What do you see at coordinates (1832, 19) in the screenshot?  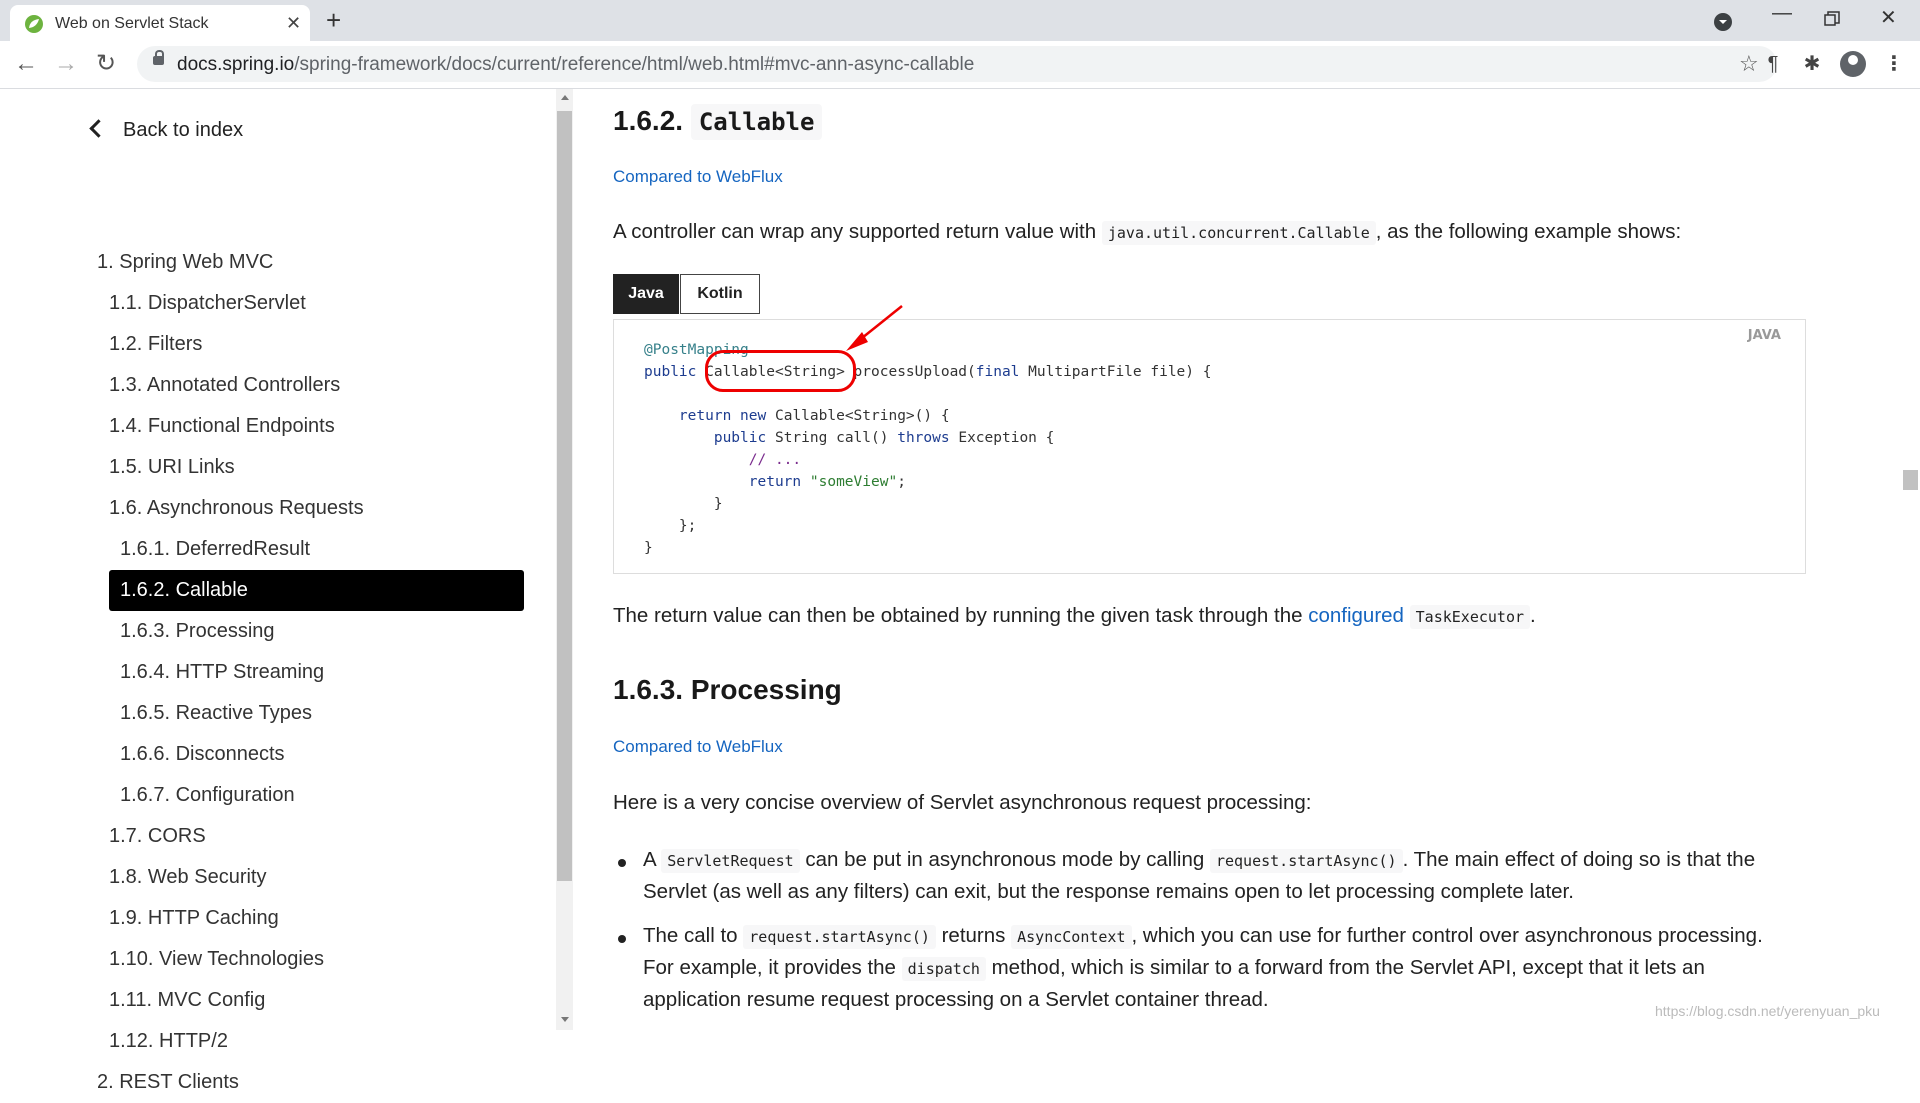 I see `restore-icon` at bounding box center [1832, 19].